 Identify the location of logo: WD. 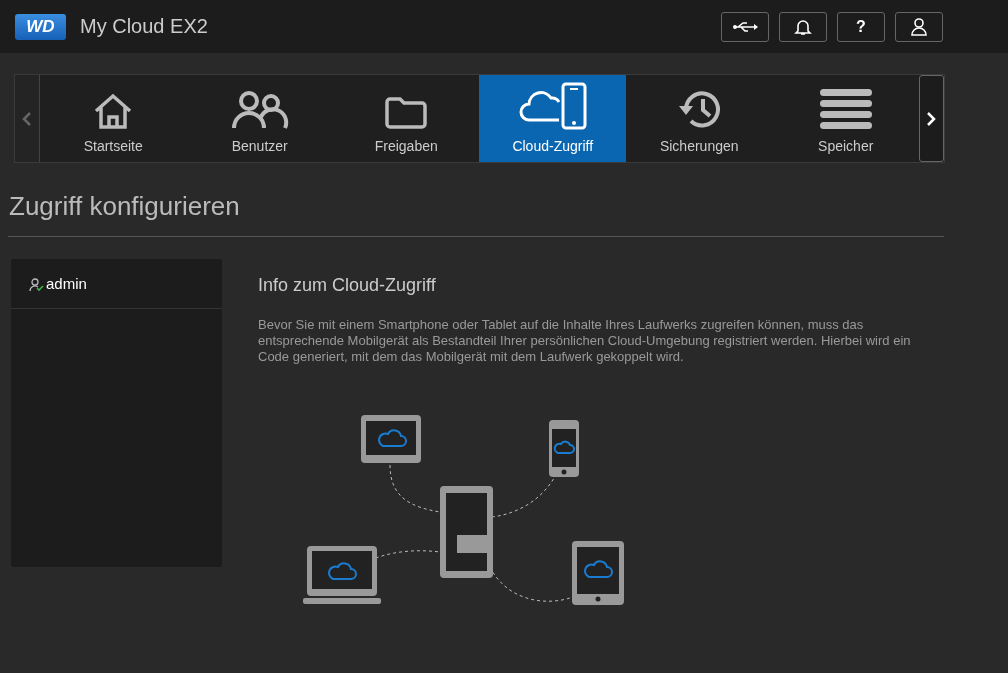
(40, 26).